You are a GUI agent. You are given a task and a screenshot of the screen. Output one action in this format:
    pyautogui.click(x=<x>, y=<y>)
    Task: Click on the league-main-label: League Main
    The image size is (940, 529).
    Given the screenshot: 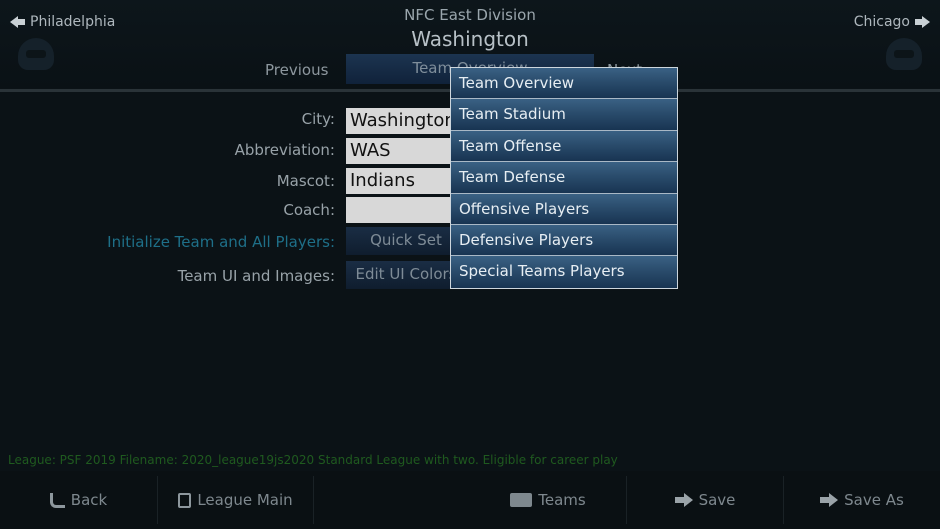 What is the action you would take?
    pyautogui.click(x=245, y=500)
    